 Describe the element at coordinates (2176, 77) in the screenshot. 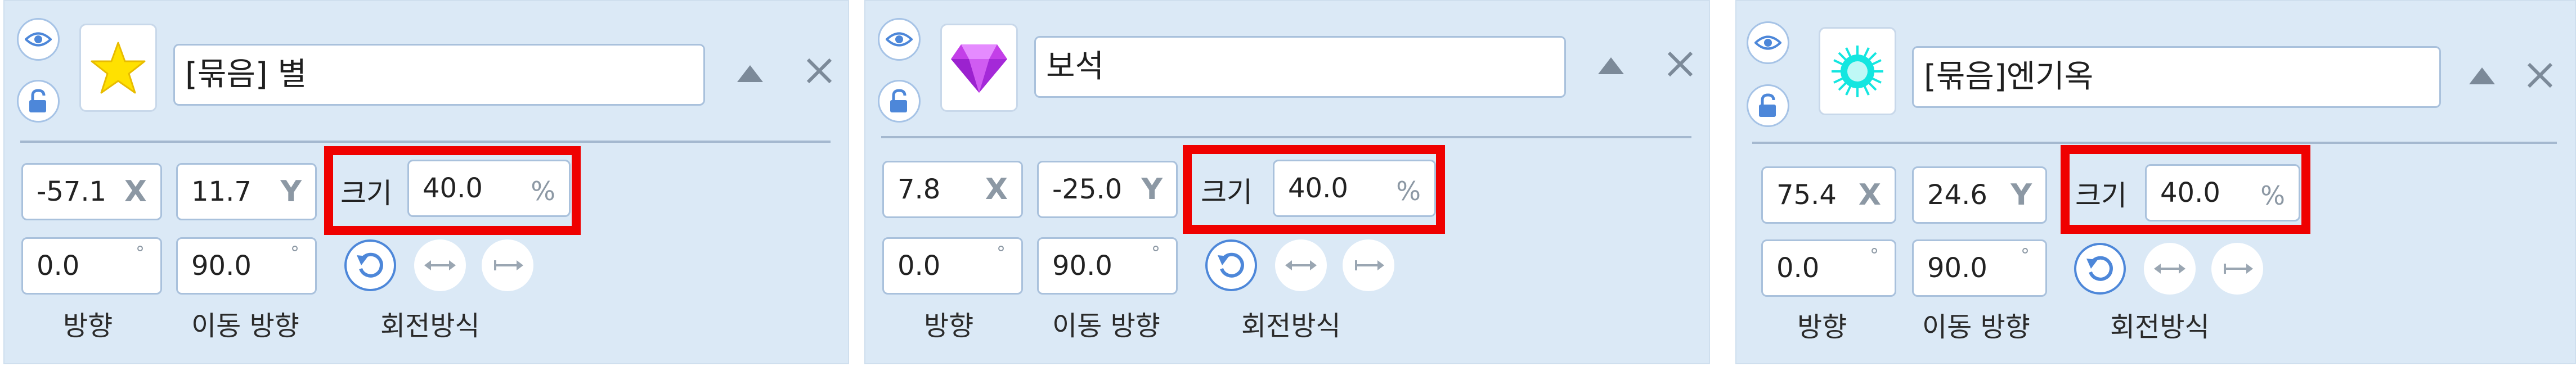

I see `object-name-input: [묶음]엔기옥` at that location.